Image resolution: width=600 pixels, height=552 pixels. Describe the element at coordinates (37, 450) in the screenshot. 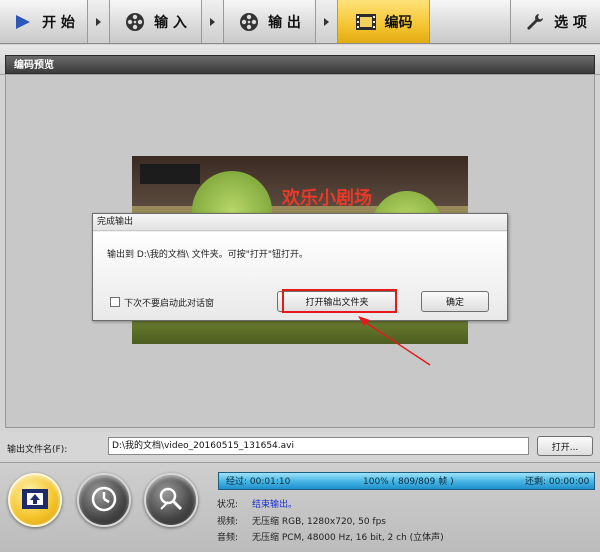

I see `output-filename-label: 输出文件名(F):` at that location.